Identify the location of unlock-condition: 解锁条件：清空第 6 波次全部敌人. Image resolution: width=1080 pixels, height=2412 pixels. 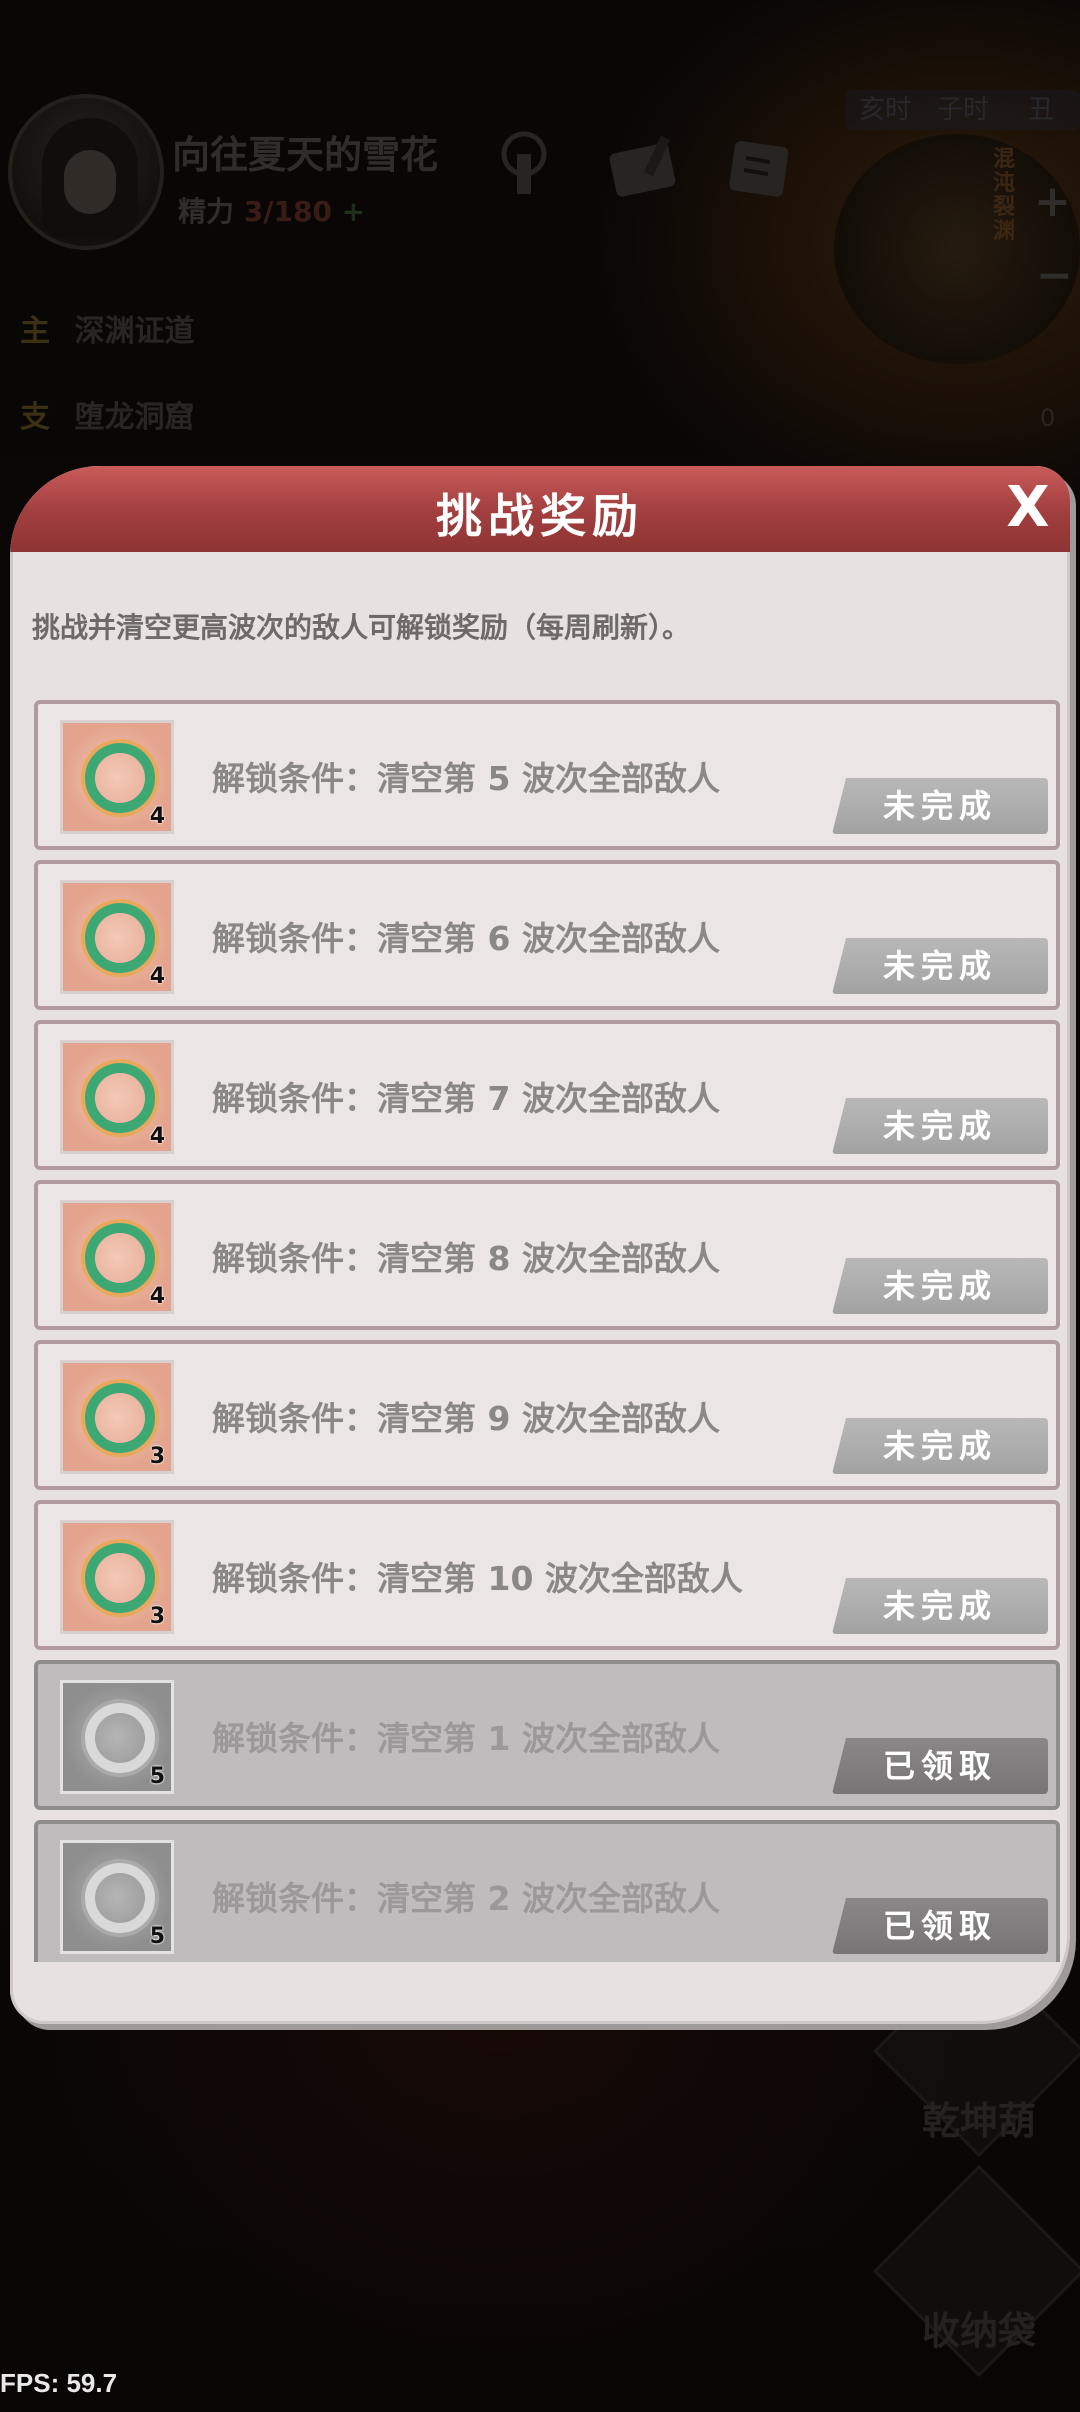
(466, 938).